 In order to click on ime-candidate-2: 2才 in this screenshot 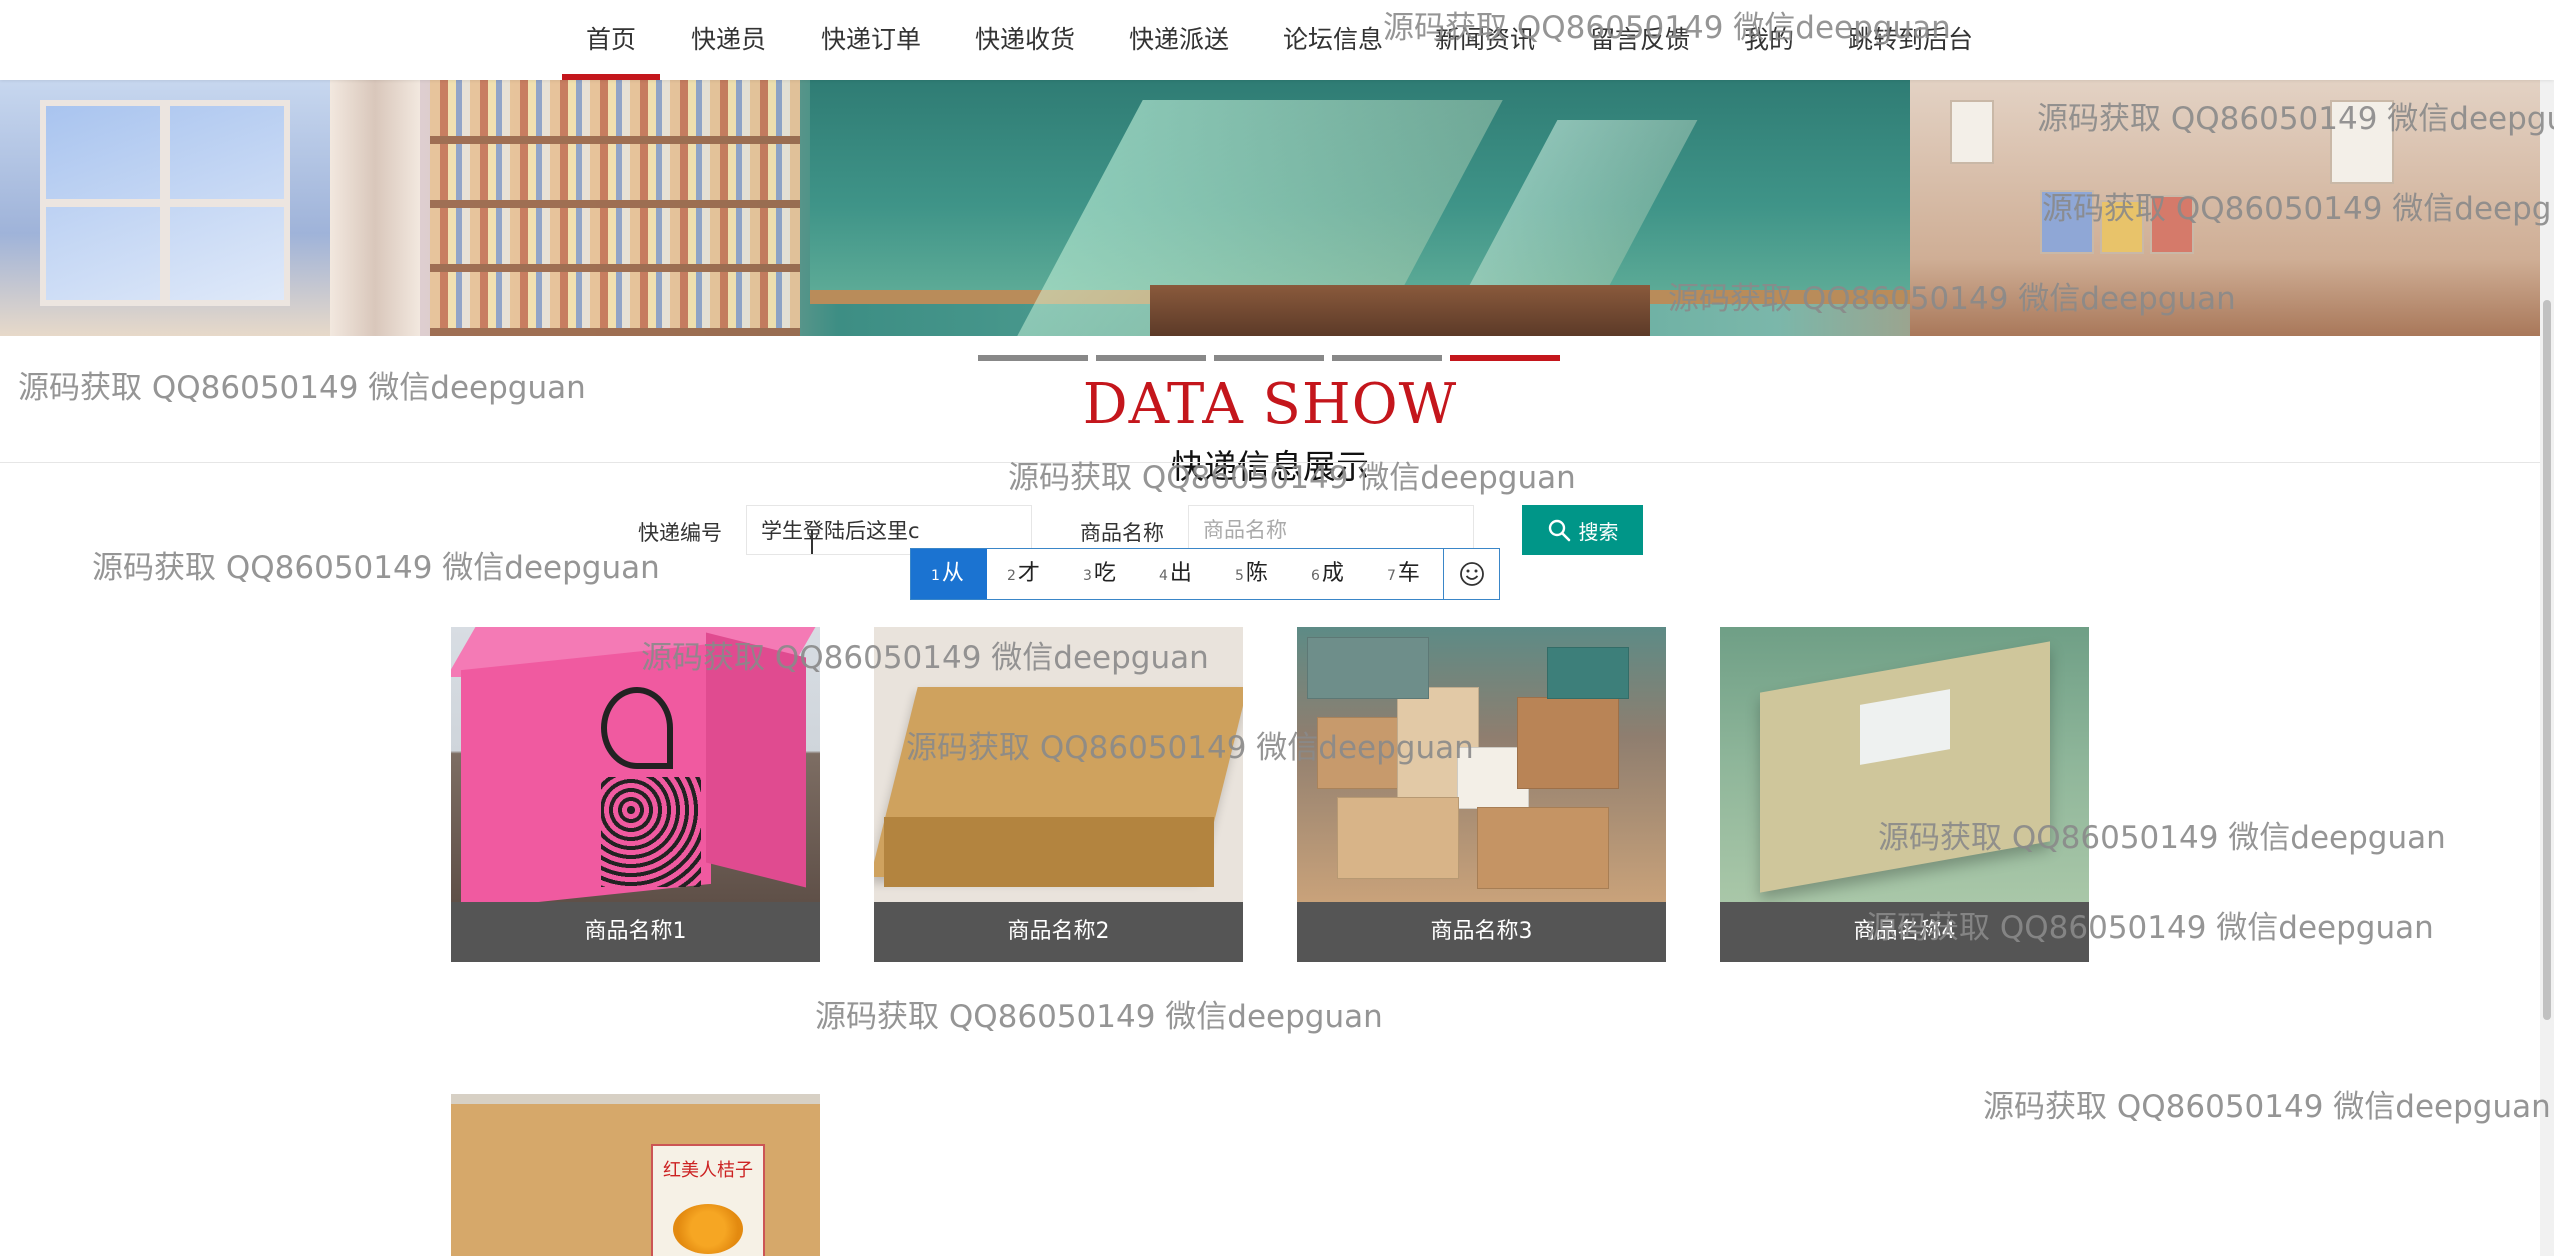, I will do `click(1023, 574)`.